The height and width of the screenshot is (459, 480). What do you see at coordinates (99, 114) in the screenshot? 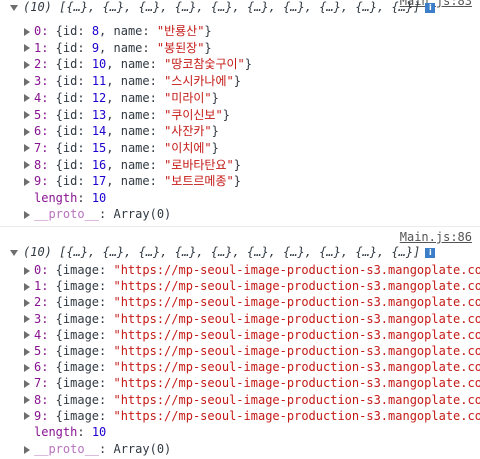
I see `item-id: 13` at bounding box center [99, 114].